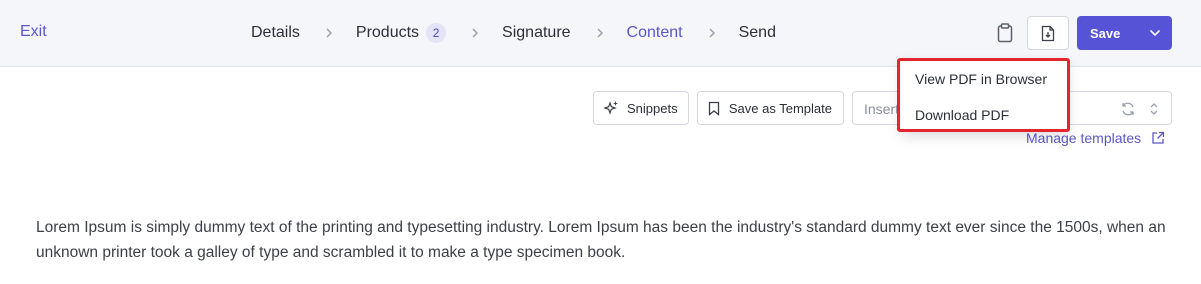  I want to click on clipboard-button, so click(1005, 33).